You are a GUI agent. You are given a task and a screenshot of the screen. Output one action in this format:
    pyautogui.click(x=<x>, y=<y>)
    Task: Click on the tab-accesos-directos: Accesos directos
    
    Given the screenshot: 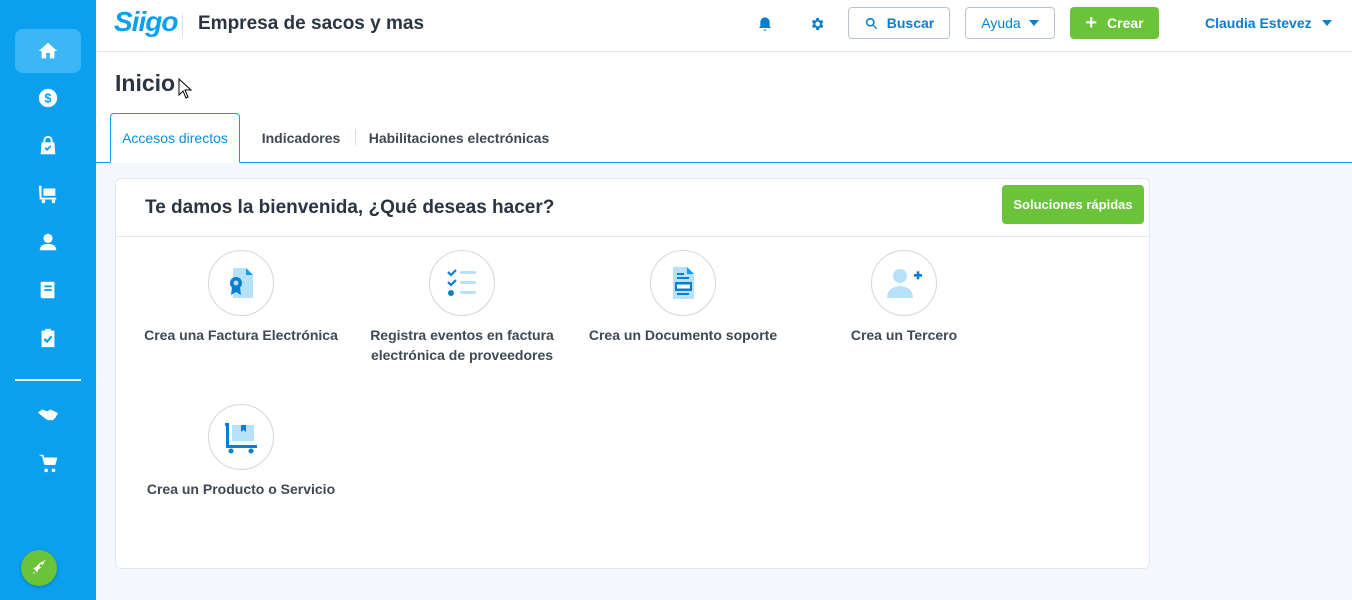 What is the action you would take?
    pyautogui.click(x=175, y=138)
    